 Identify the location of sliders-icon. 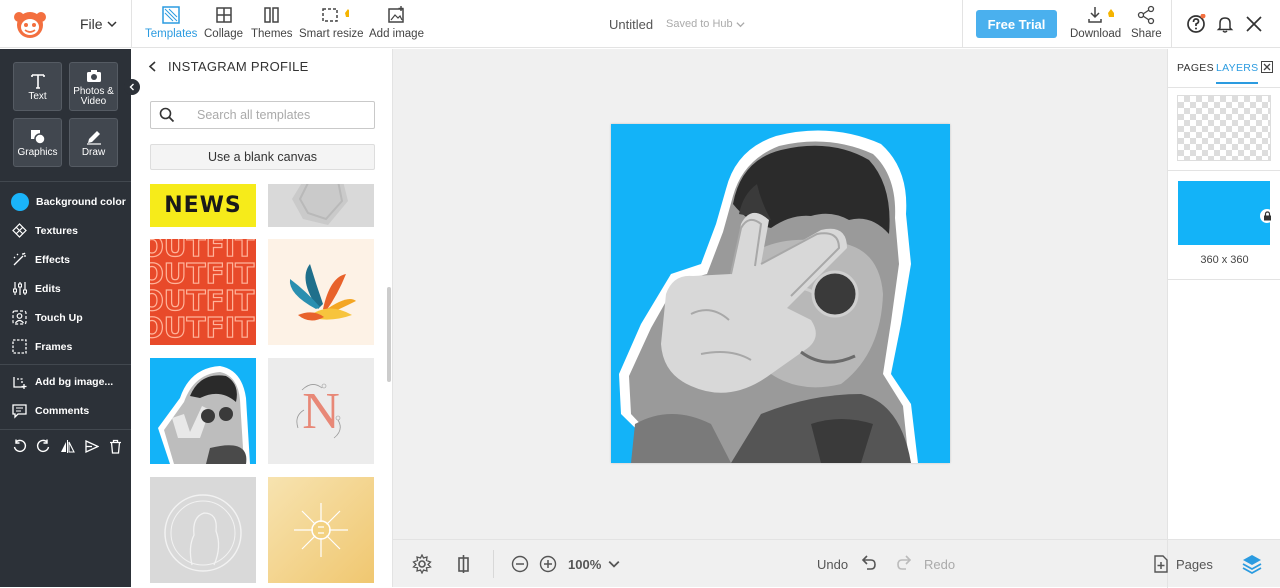
(20, 288).